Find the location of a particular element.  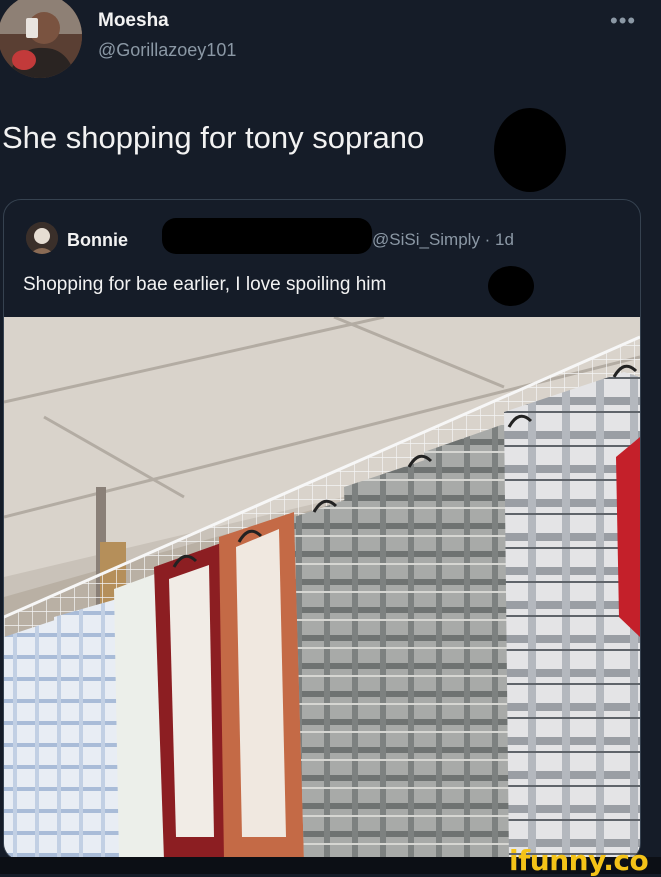

redaction-scribble is located at coordinates (267, 236).